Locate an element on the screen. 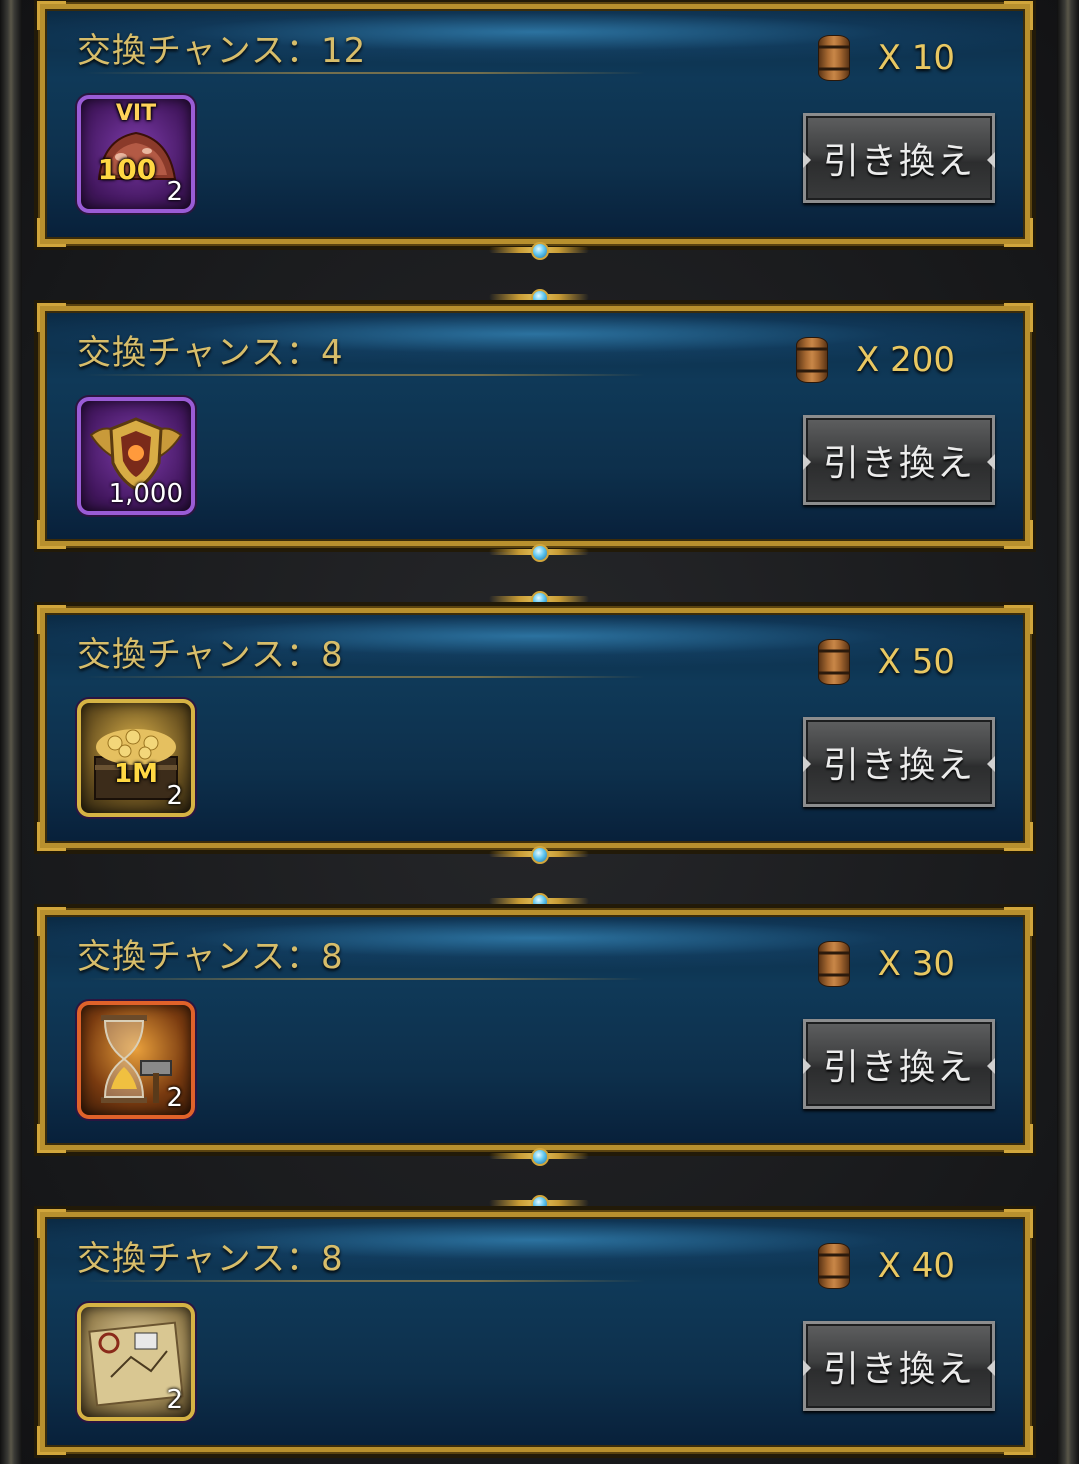 The image size is (1079, 1464). item-quantity: 1,000 is located at coordinates (145, 494).